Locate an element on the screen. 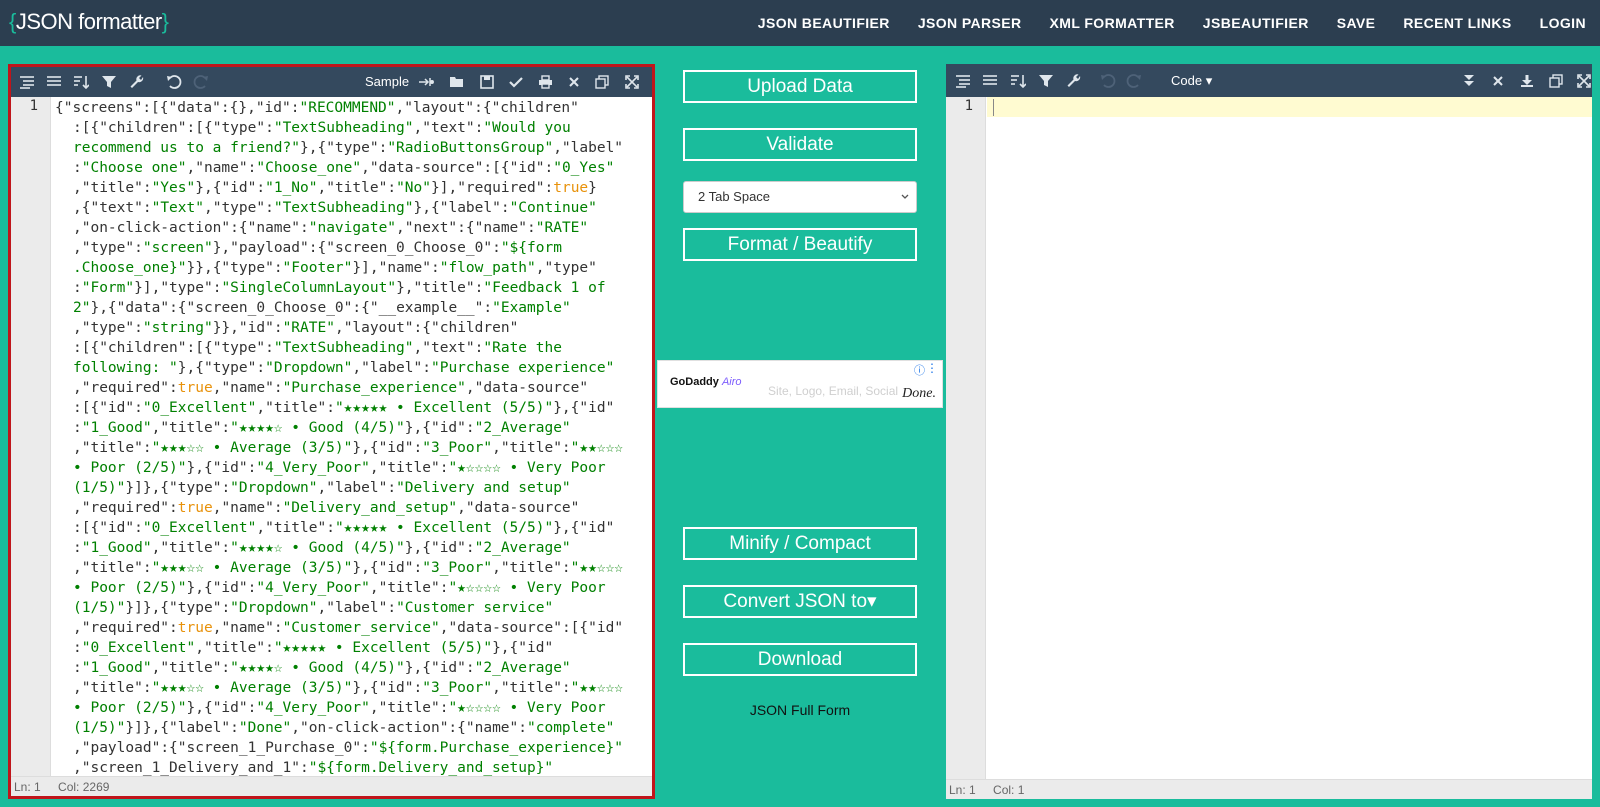 Image resolution: width=1600 pixels, height=807 pixels. code-token: "Yes" is located at coordinates (173, 188).